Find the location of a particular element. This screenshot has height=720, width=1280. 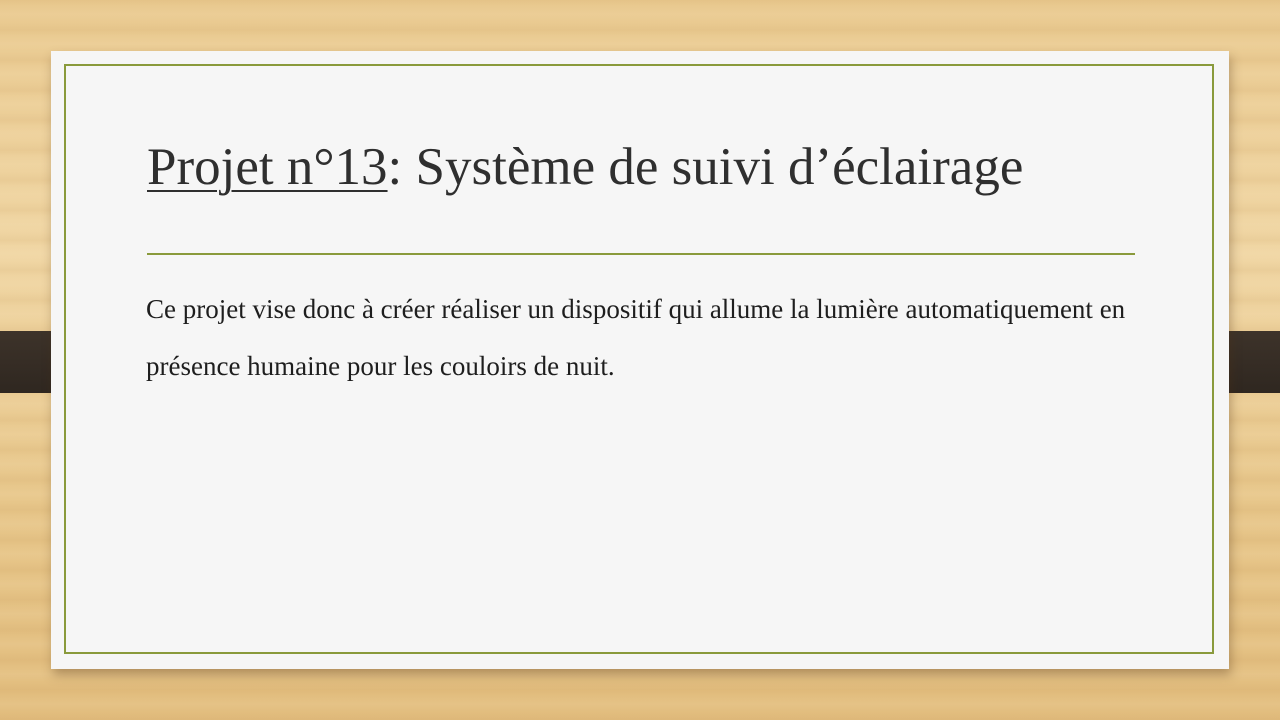

title-link: Projet n°13 is located at coordinates (267, 167).